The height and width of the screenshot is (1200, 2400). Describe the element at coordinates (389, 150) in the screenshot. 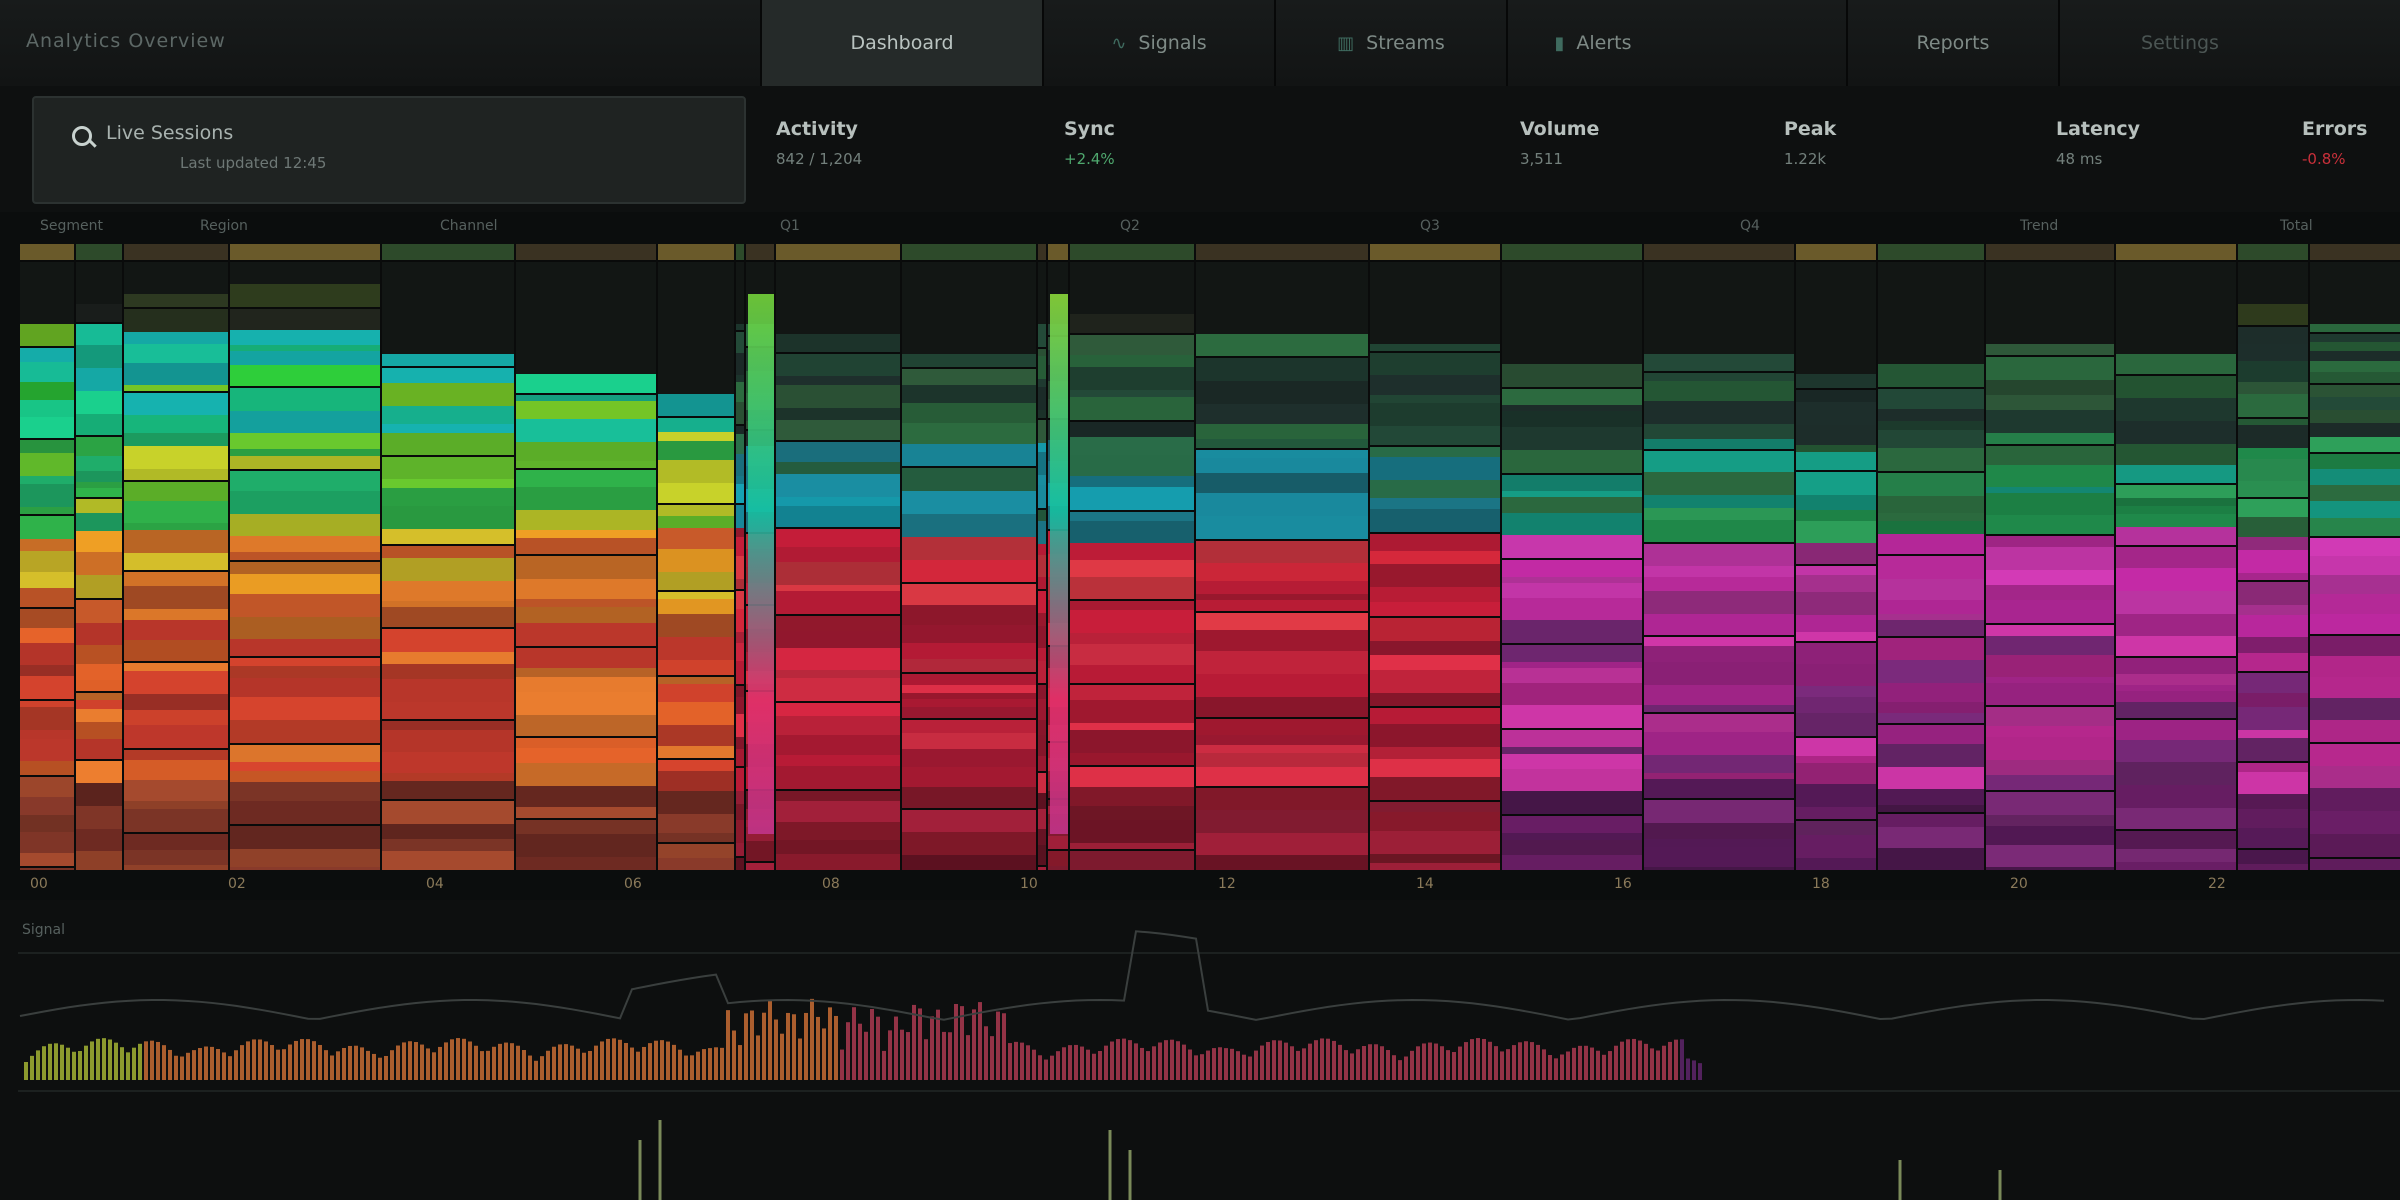

I see `session-search-box: Live Sessions Last updated 12:45` at that location.